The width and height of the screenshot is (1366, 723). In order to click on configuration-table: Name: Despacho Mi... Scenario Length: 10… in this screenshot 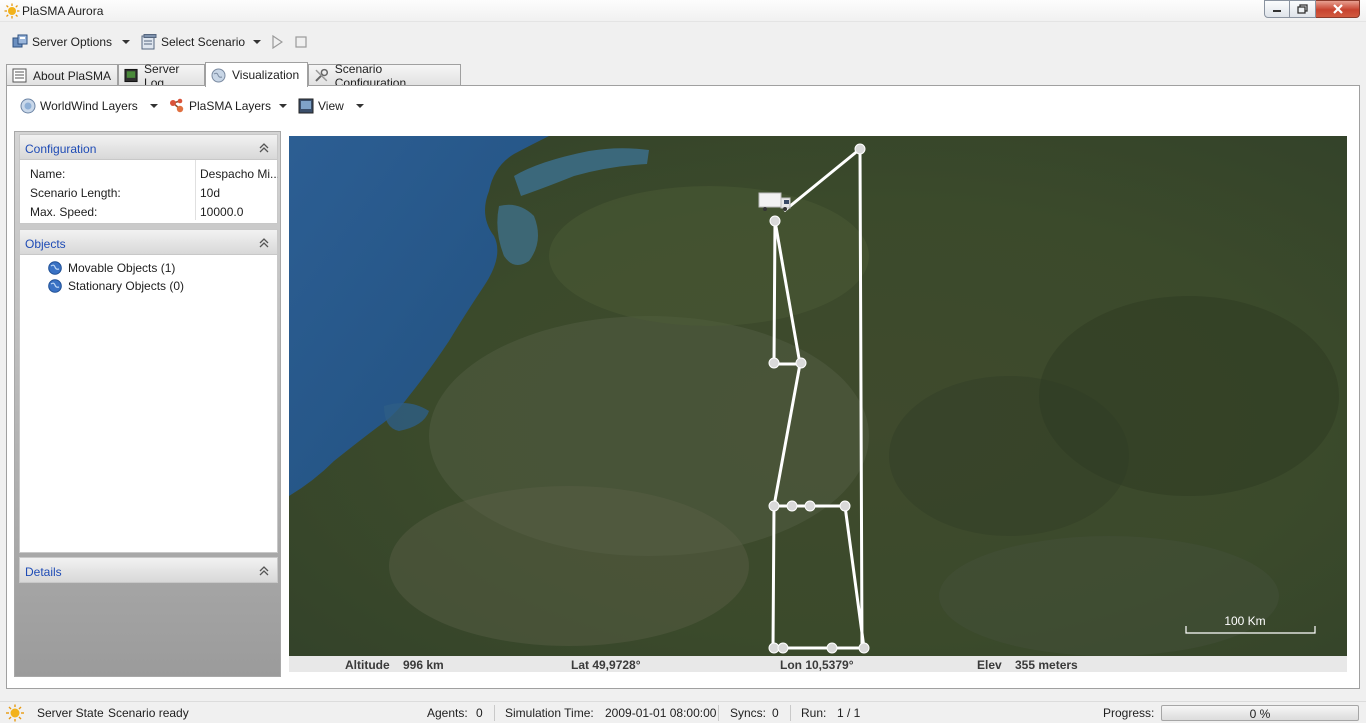, I will do `click(148, 192)`.